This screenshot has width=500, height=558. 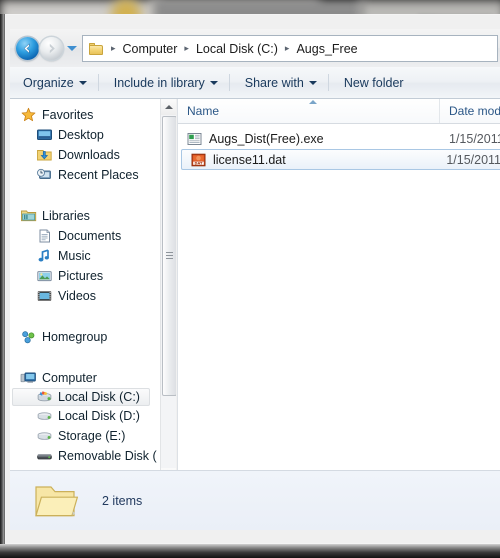 What do you see at coordinates (194, 139) in the screenshot?
I see `application-icon` at bounding box center [194, 139].